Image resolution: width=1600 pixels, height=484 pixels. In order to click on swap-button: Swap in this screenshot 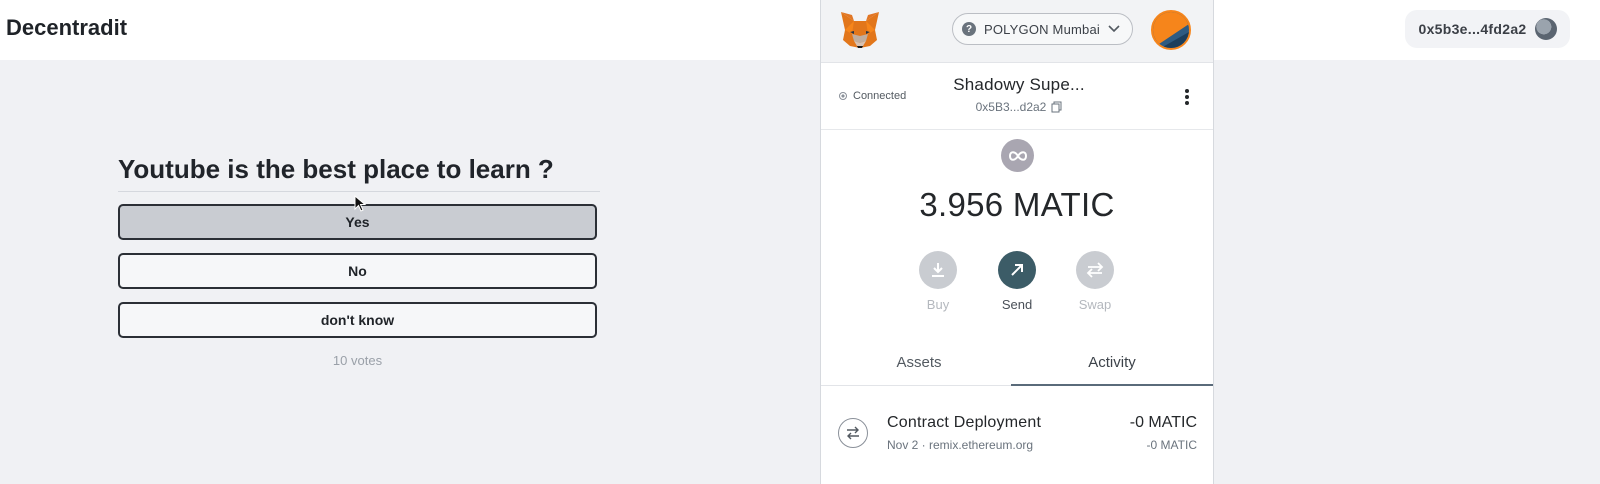, I will do `click(1095, 281)`.